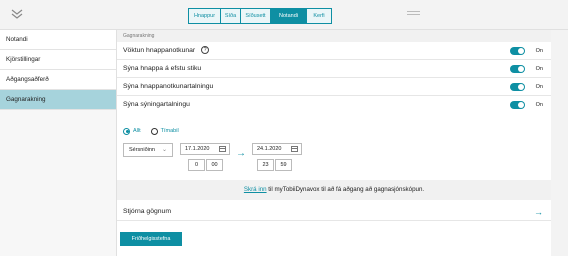 This screenshot has height=256, width=568. What do you see at coordinates (265, 165) in the screenshot?
I see `to-hour-field: 23` at bounding box center [265, 165].